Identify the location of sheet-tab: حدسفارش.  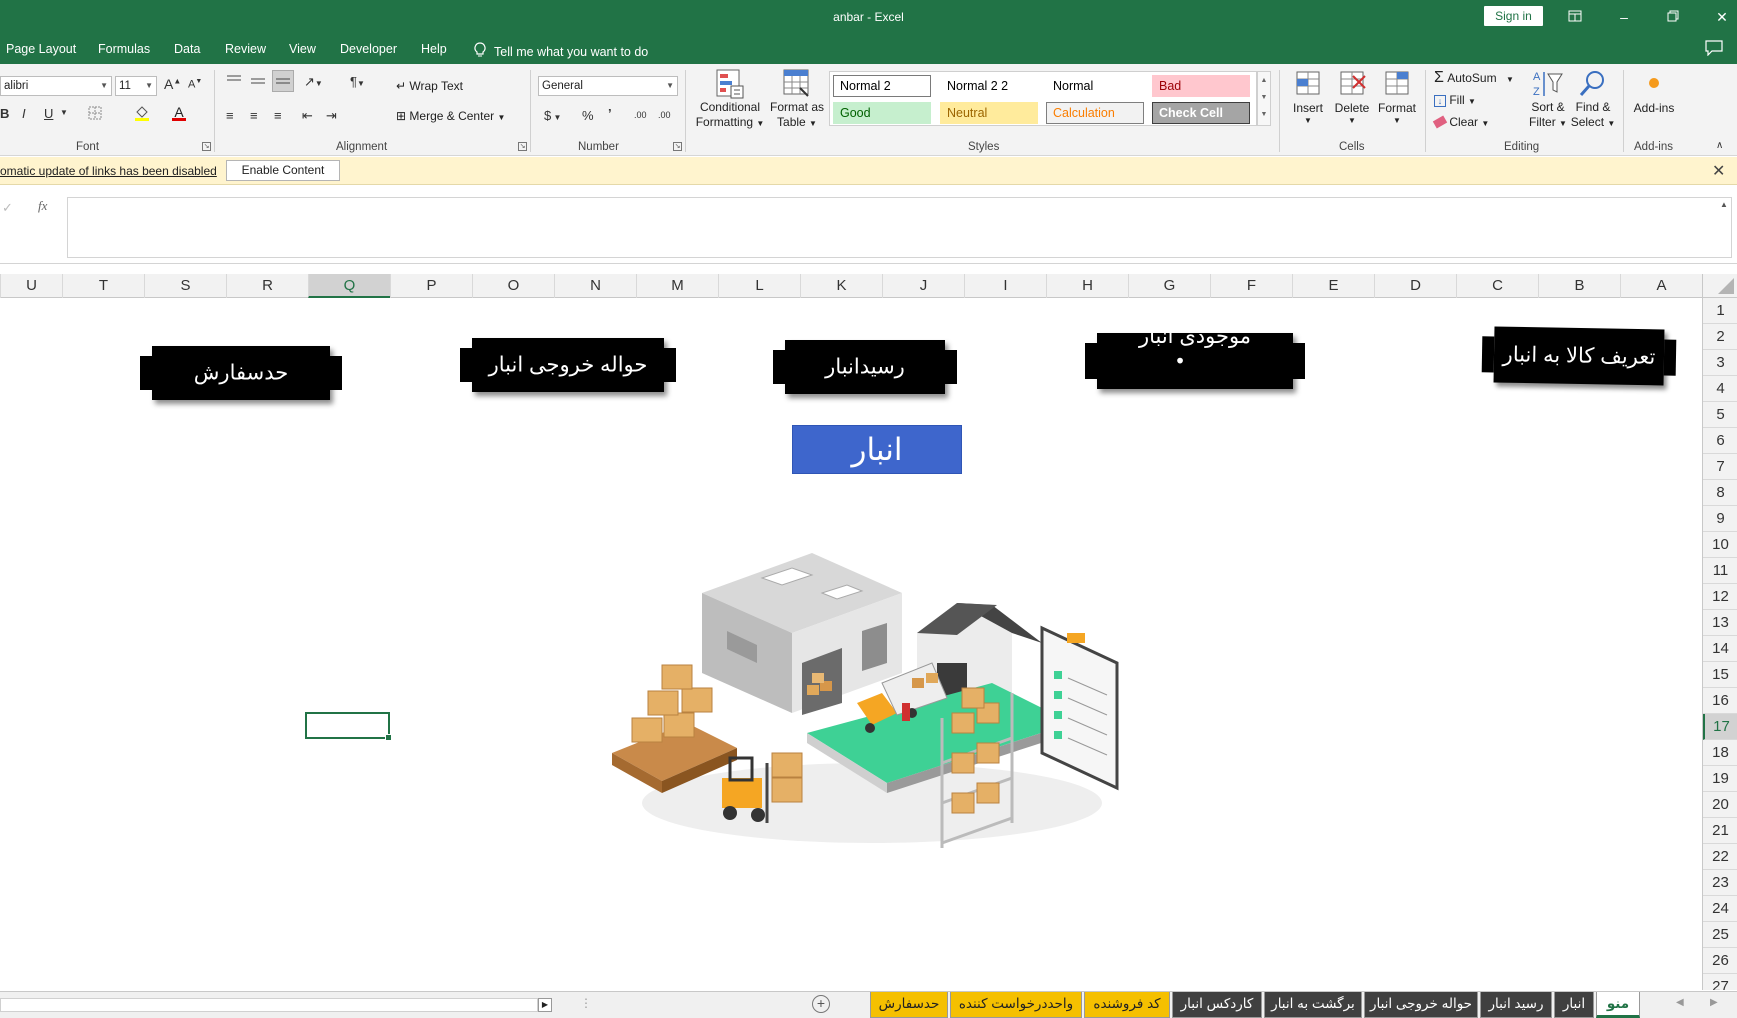
(909, 1005).